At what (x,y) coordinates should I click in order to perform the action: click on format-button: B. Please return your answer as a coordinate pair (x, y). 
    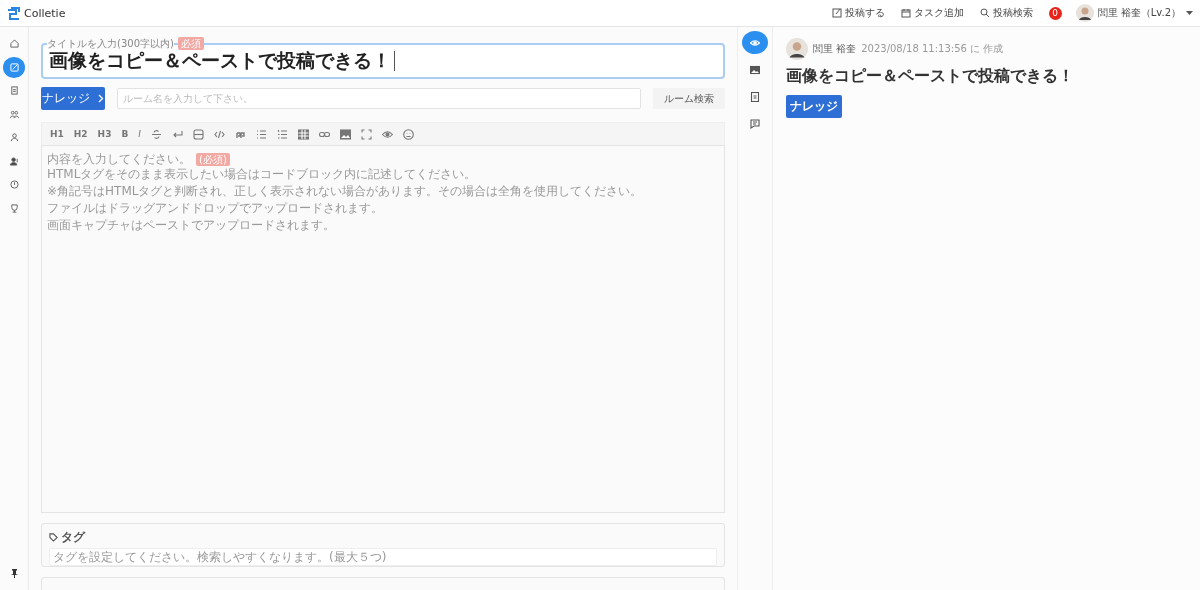
    Looking at the image, I should click on (125, 134).